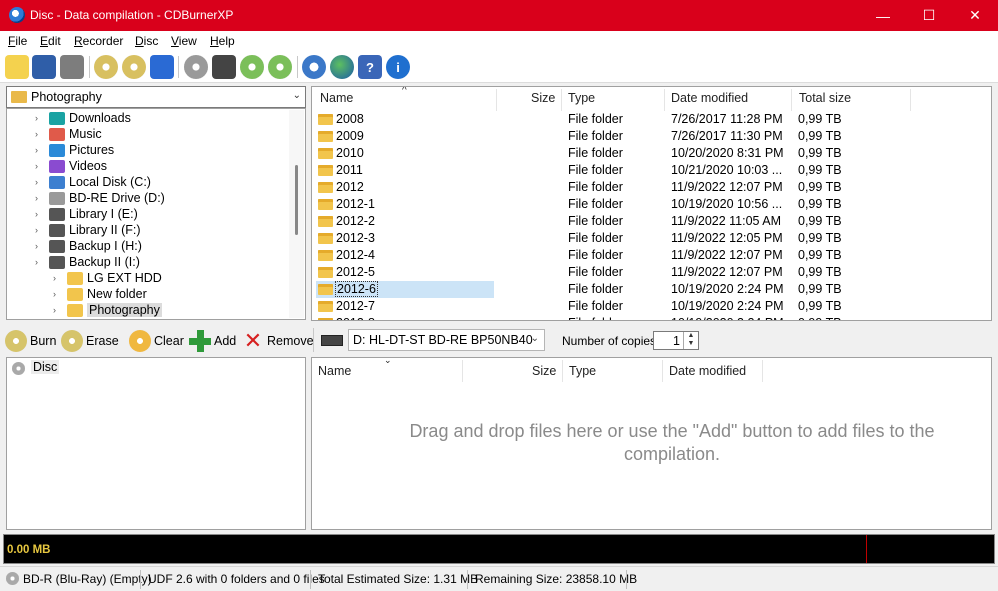 This screenshot has width=998, height=591. Describe the element at coordinates (975, 15) in the screenshot. I see `close-button: ✕` at that location.